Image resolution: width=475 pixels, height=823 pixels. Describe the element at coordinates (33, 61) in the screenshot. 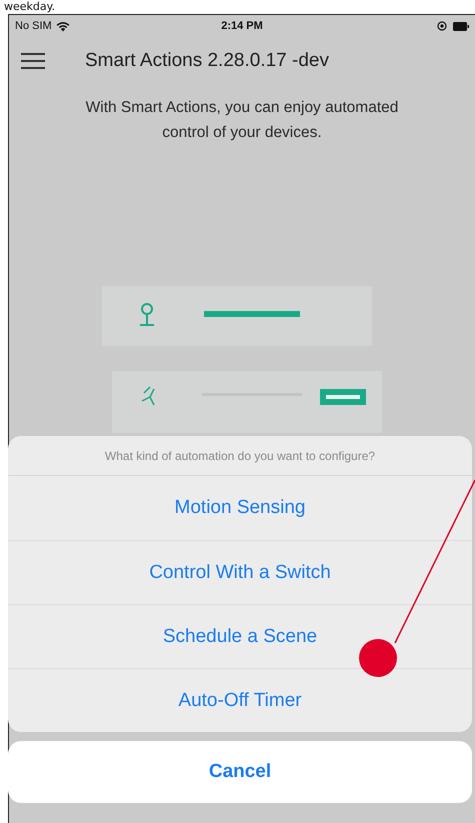

I see `menu-icon` at that location.